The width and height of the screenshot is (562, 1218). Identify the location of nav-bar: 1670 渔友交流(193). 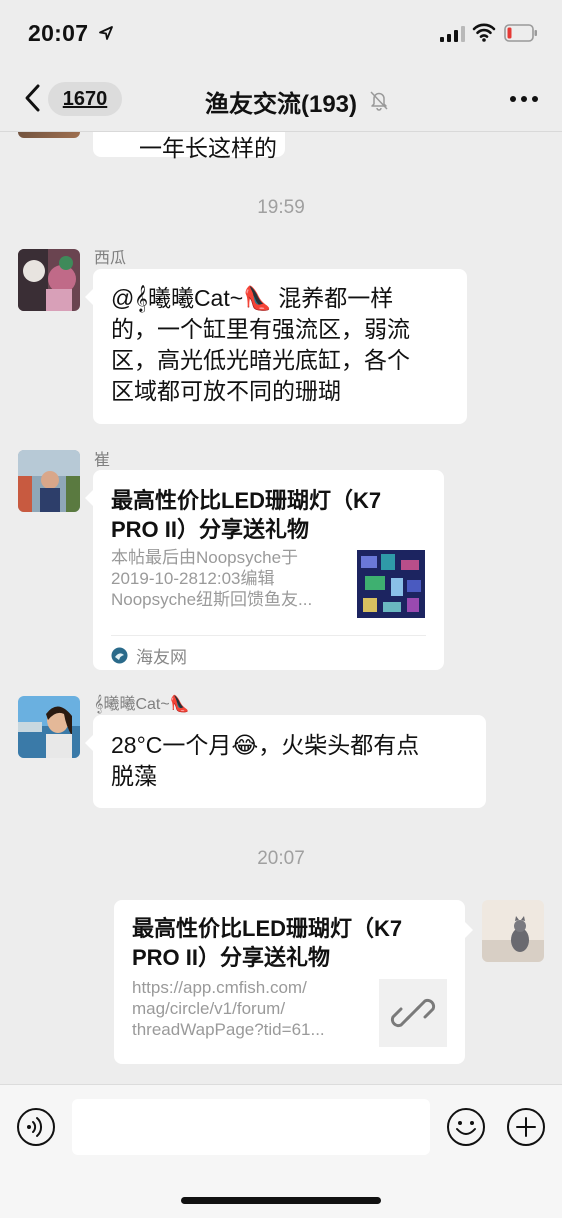
(281, 99).